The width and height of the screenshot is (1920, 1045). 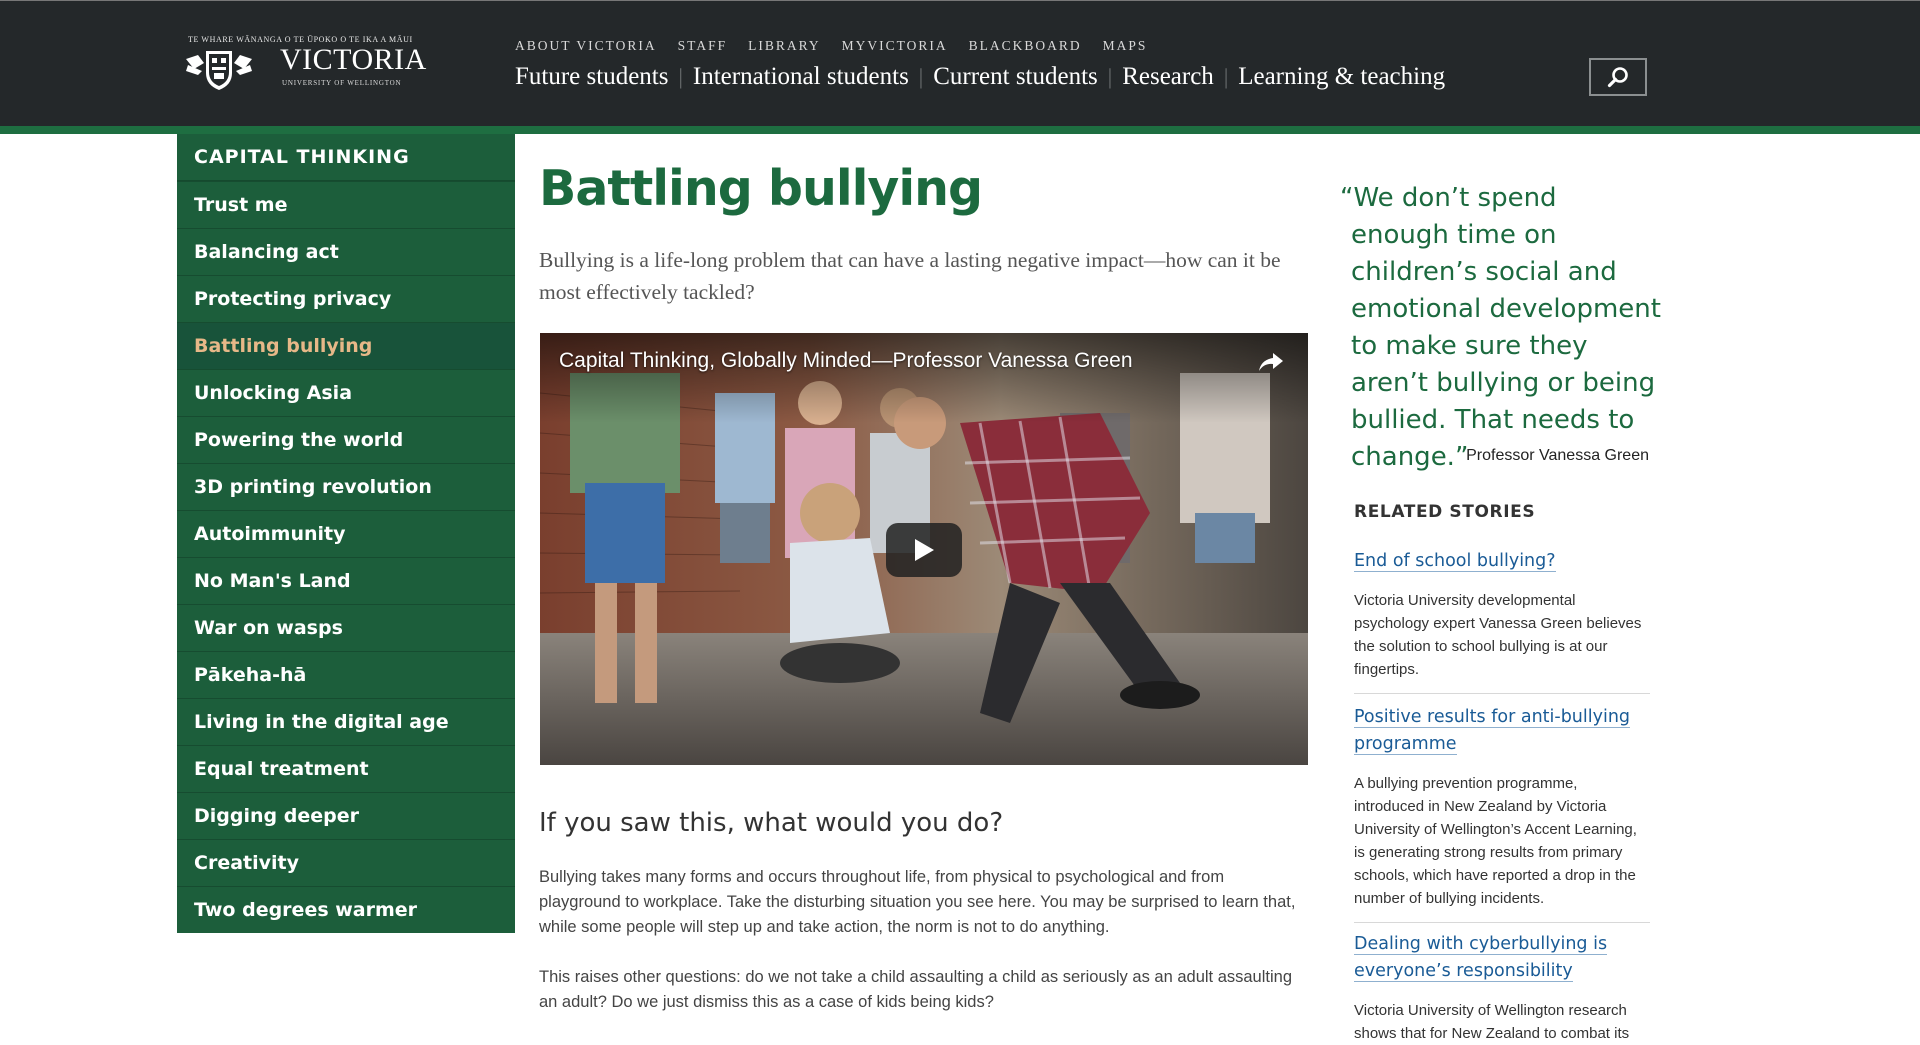 What do you see at coordinates (346, 345) in the screenshot?
I see `sidebar-item-battling-bullying: Battling bullying` at bounding box center [346, 345].